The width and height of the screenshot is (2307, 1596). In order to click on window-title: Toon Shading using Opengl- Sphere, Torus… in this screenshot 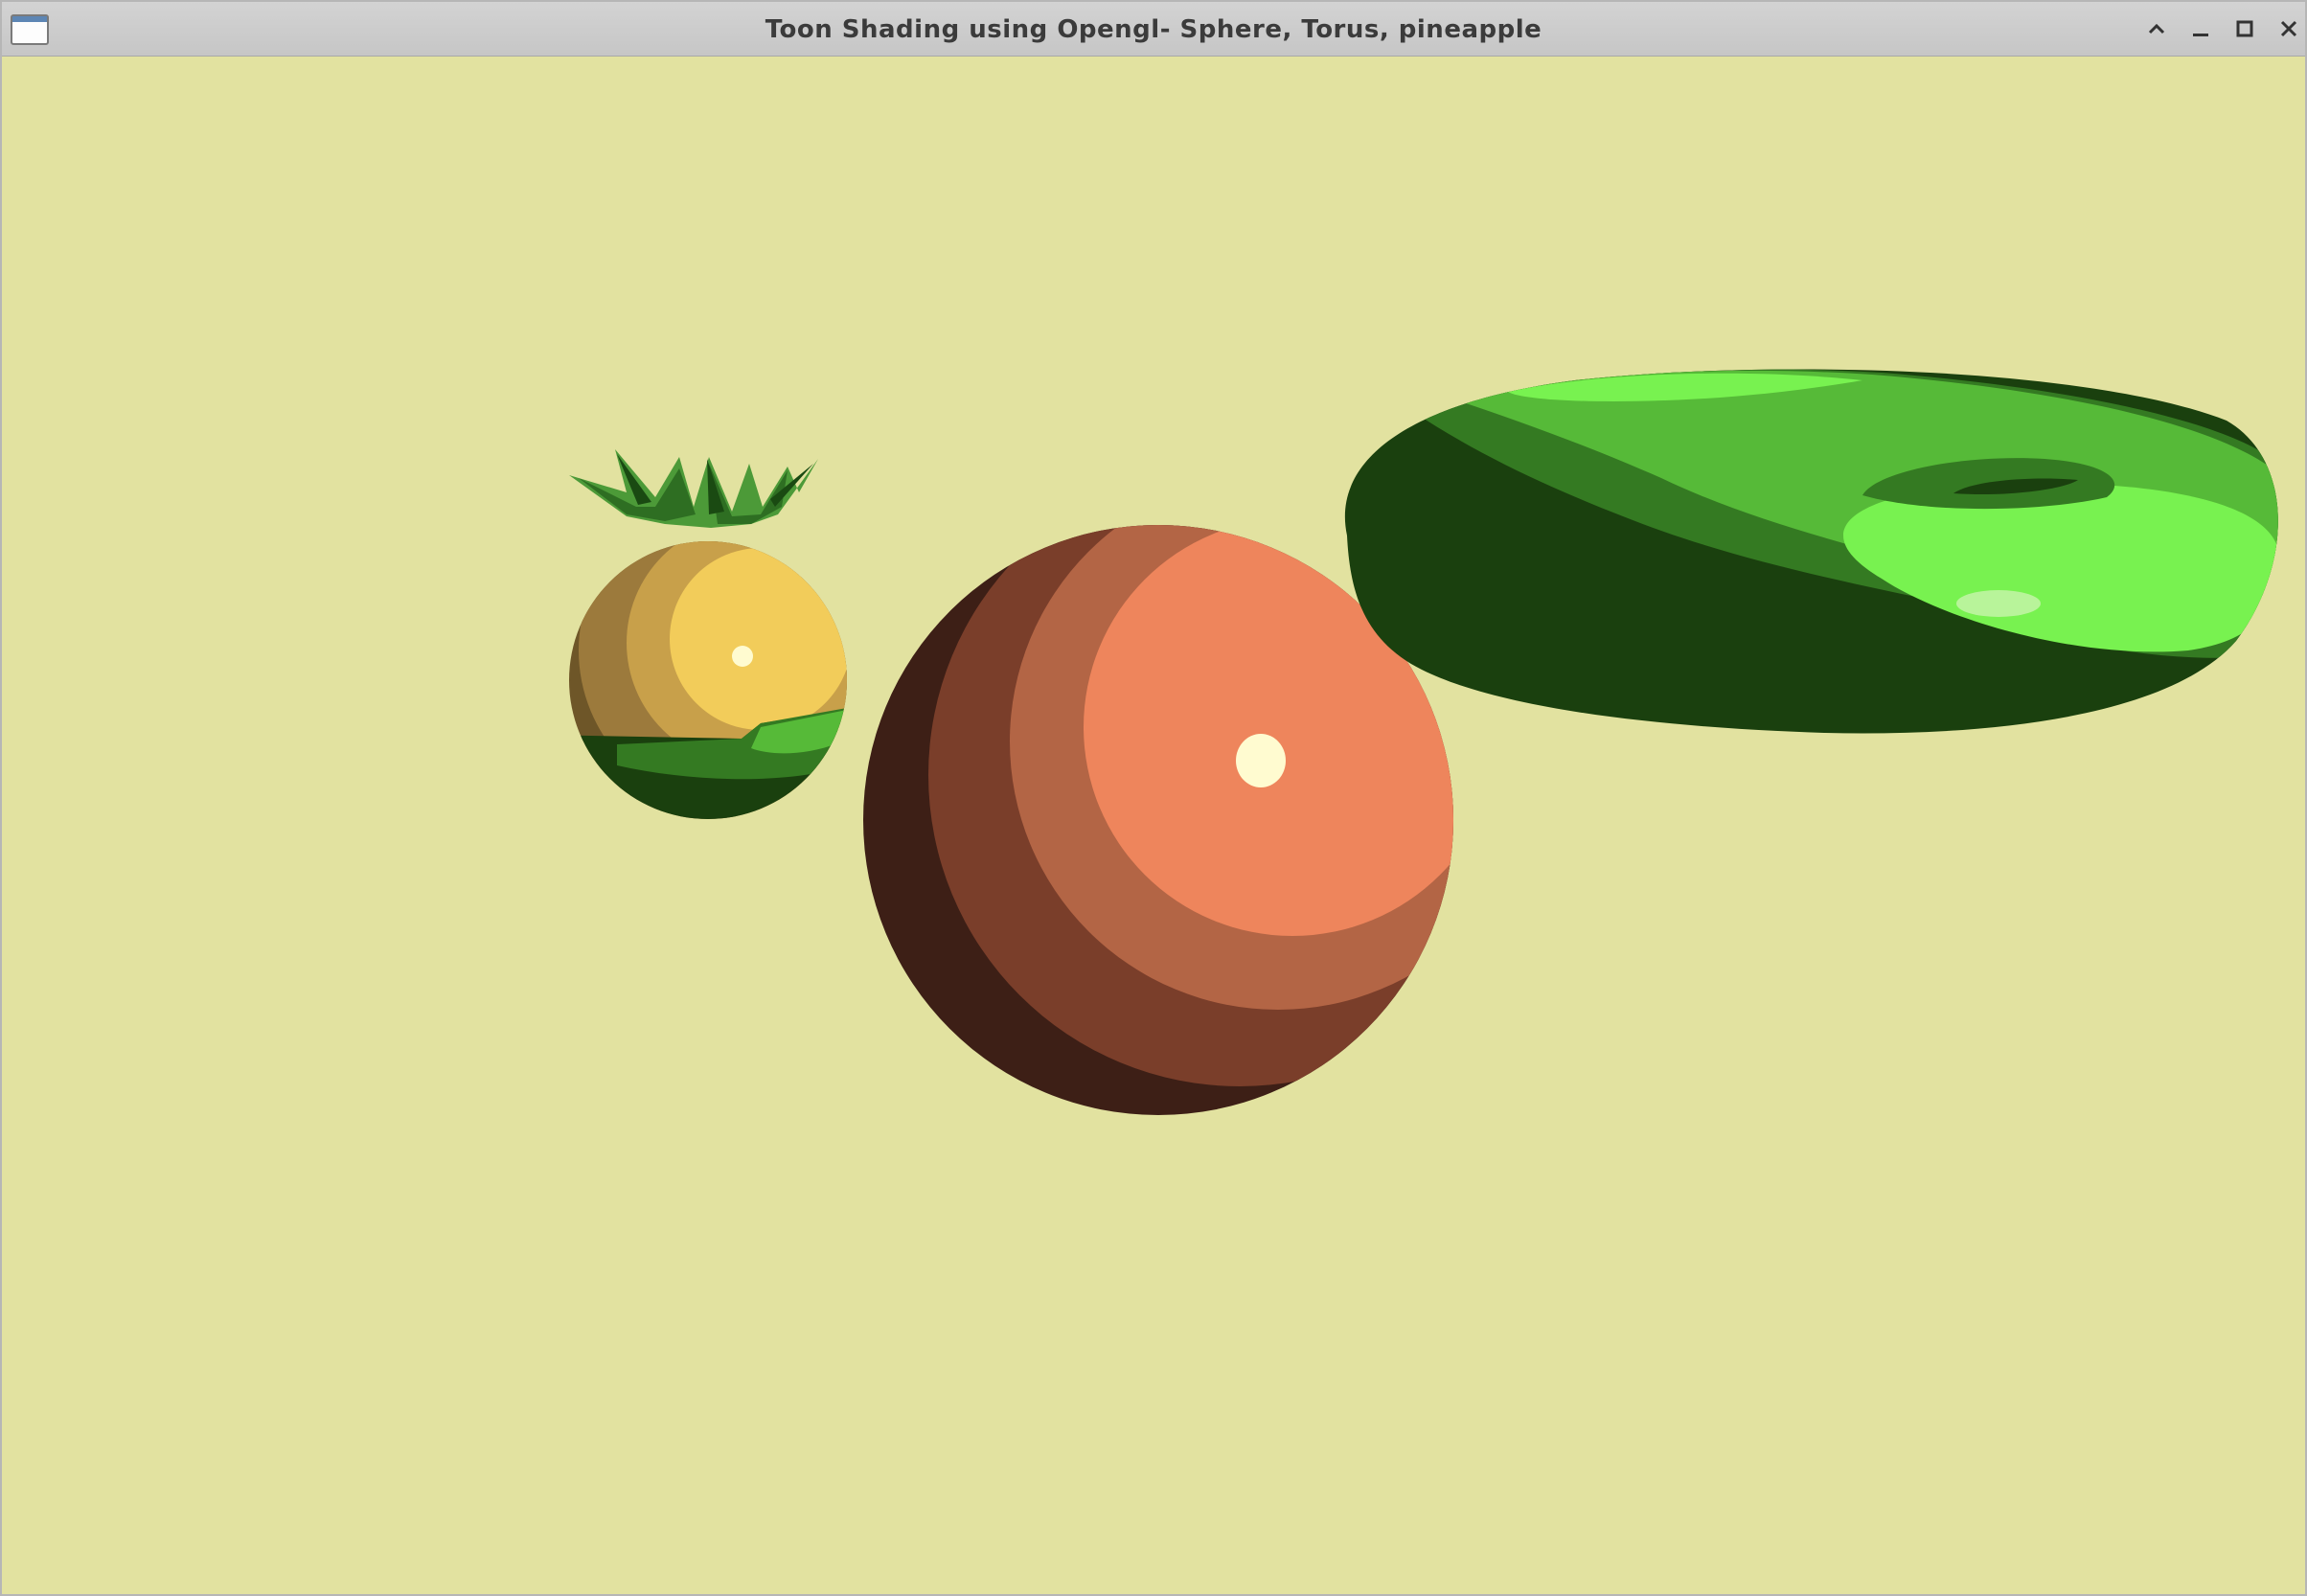, I will do `click(1154, 29)`.